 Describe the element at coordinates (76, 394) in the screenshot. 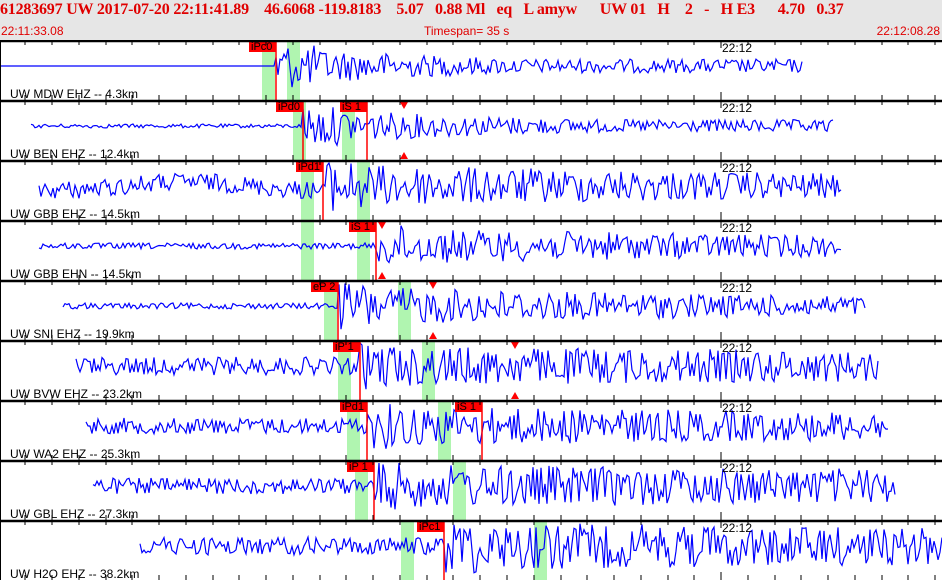

I see `station-label: UW BVW EHZ -- 23.2km` at that location.